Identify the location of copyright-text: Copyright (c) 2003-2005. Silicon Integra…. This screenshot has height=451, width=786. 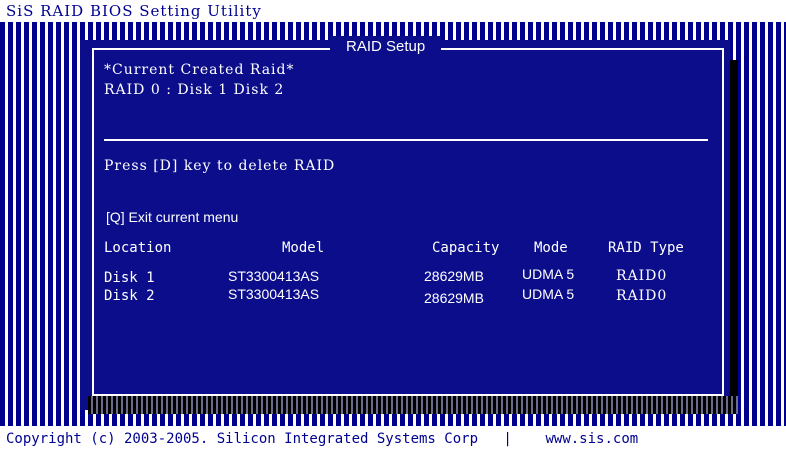
(242, 439).